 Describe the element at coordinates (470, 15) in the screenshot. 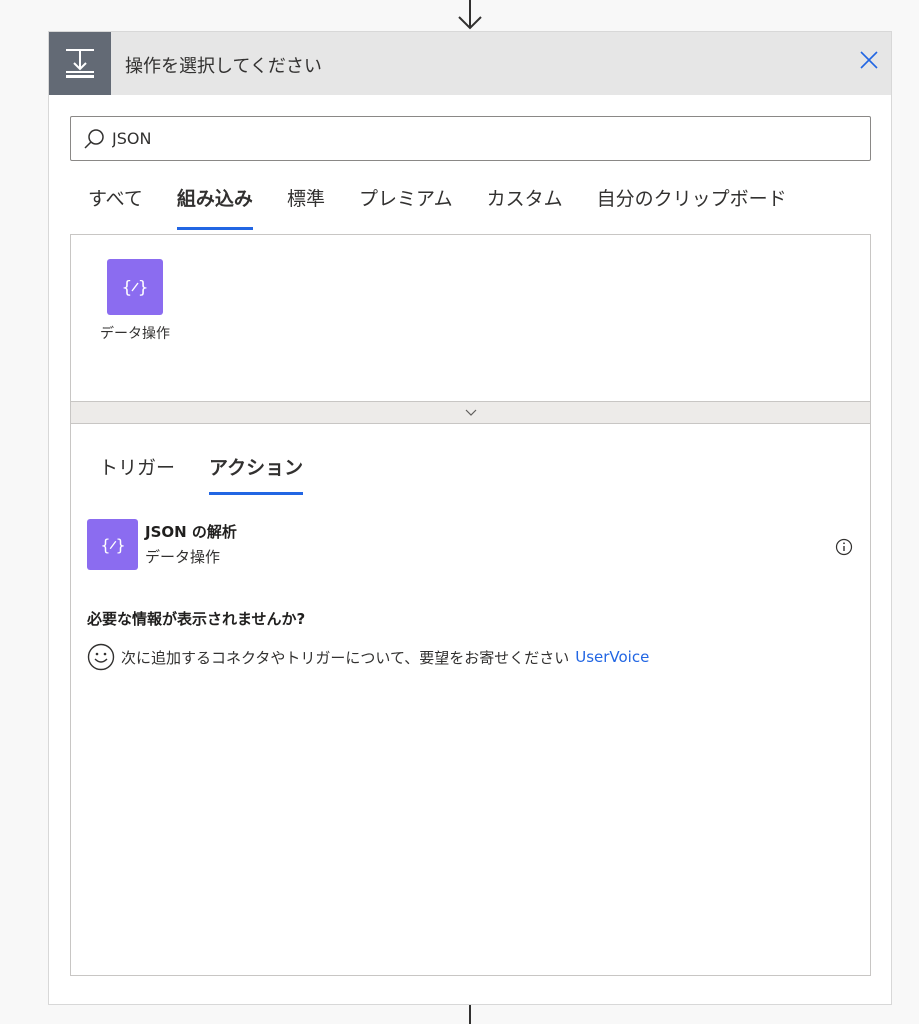

I see `flow-arrow-icon` at that location.